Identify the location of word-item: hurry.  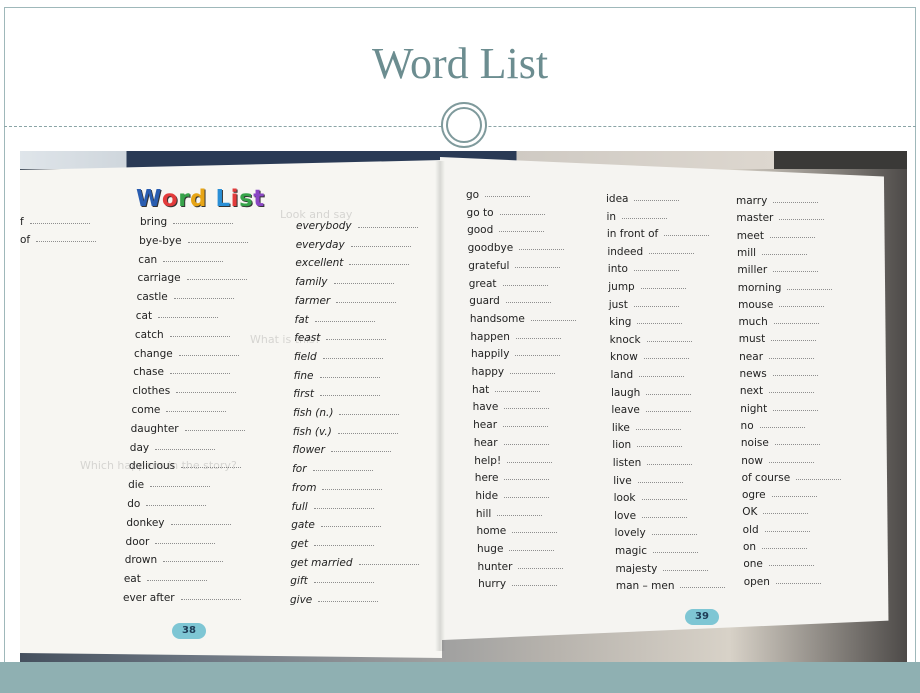
(517, 584).